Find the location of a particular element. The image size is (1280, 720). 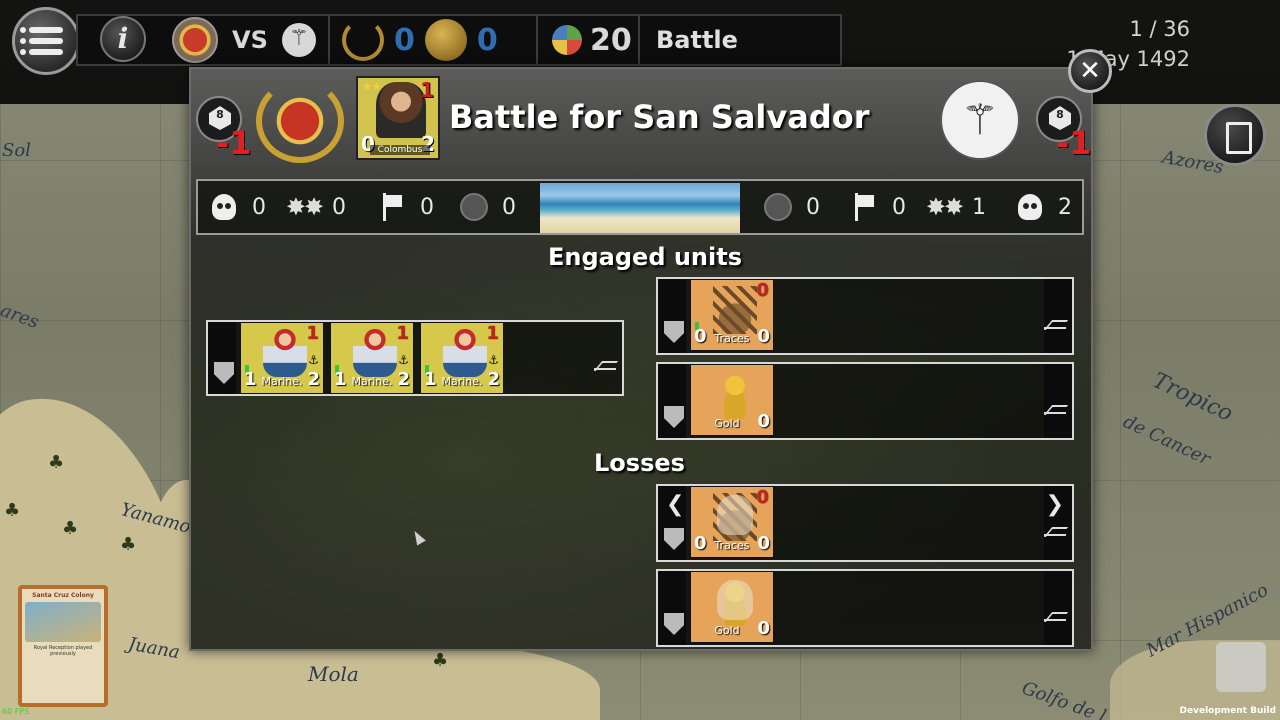

event-card-subtitle: Royal Reception played previously is located at coordinates (63, 651).